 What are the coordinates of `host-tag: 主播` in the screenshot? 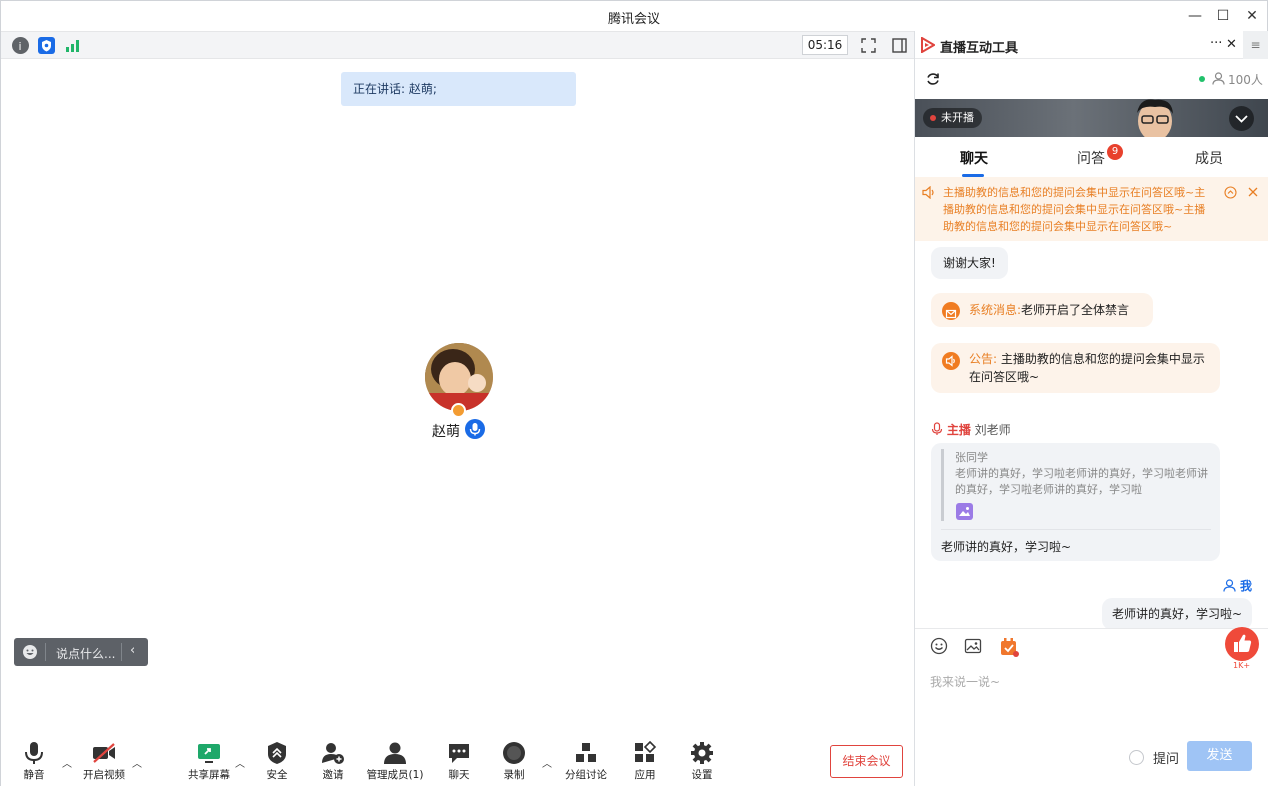 It's located at (958, 430).